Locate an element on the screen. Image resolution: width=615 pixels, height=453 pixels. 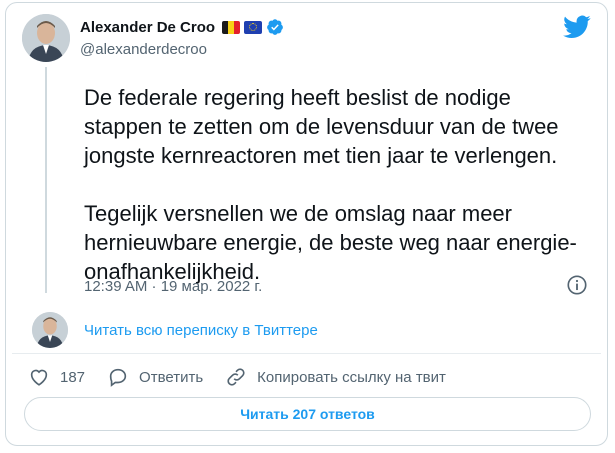
like-count: 187 is located at coordinates (73, 377).